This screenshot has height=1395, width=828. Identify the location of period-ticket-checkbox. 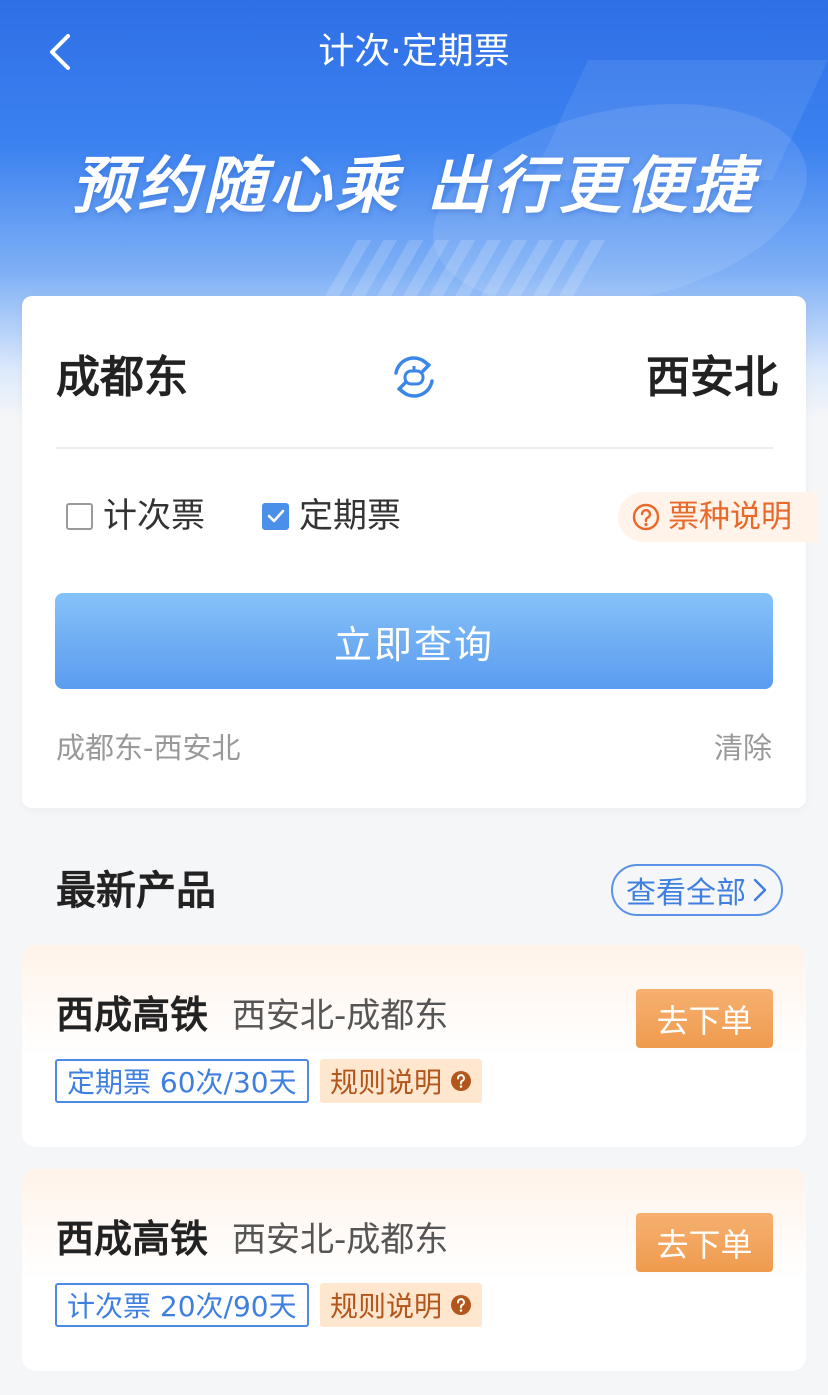
(275, 516).